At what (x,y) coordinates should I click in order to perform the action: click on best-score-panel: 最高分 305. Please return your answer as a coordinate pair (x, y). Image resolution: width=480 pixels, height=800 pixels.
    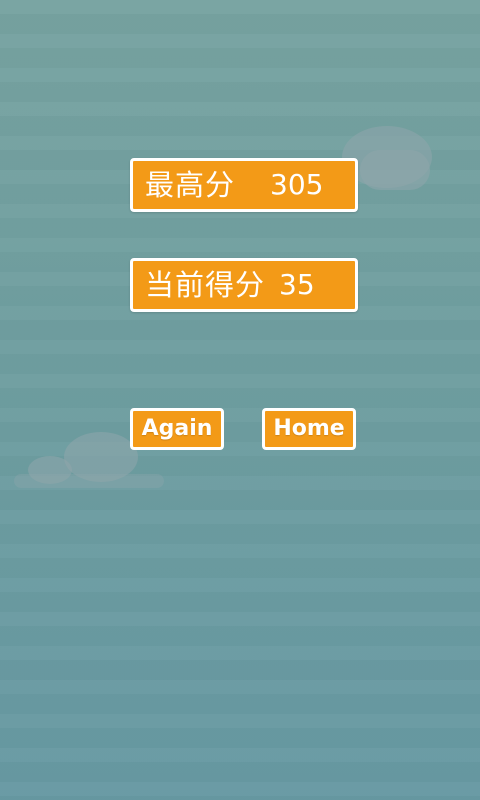
    Looking at the image, I should click on (244, 185).